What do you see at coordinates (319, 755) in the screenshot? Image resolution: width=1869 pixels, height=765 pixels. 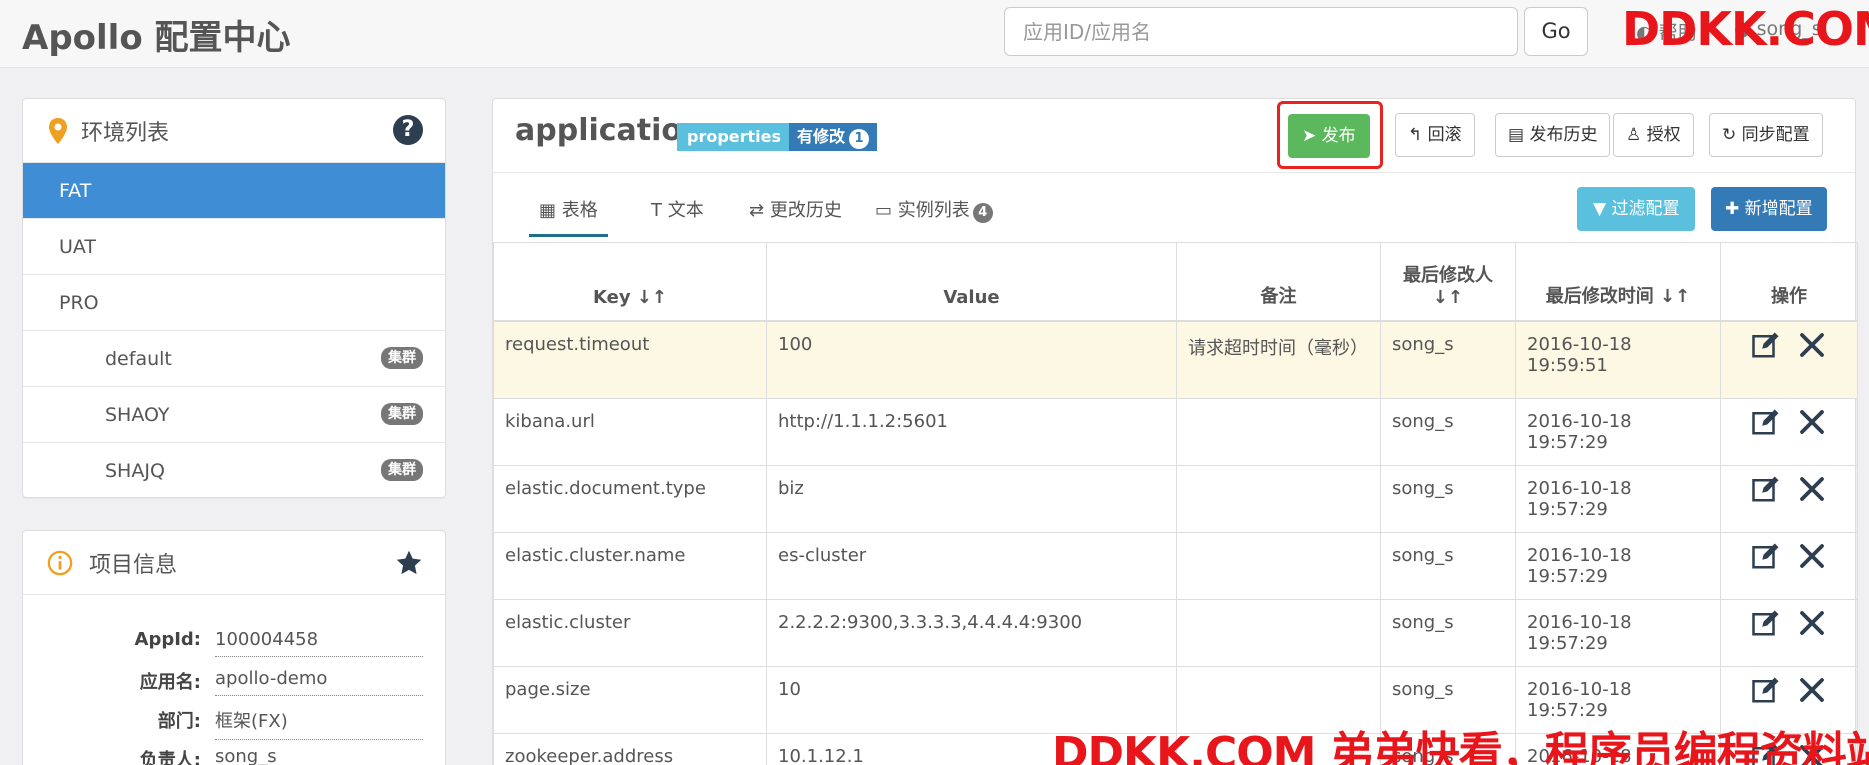 I see `info-value: song_s` at bounding box center [319, 755].